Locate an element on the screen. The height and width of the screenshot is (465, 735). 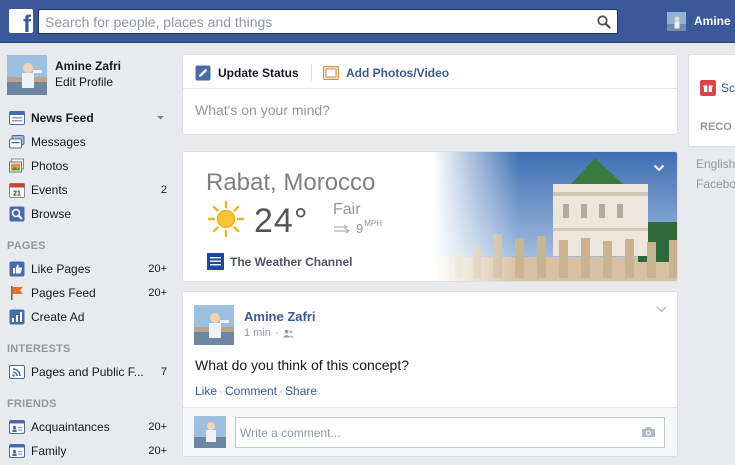
right-sidebar-item-label: Sc is located at coordinates (728, 88).